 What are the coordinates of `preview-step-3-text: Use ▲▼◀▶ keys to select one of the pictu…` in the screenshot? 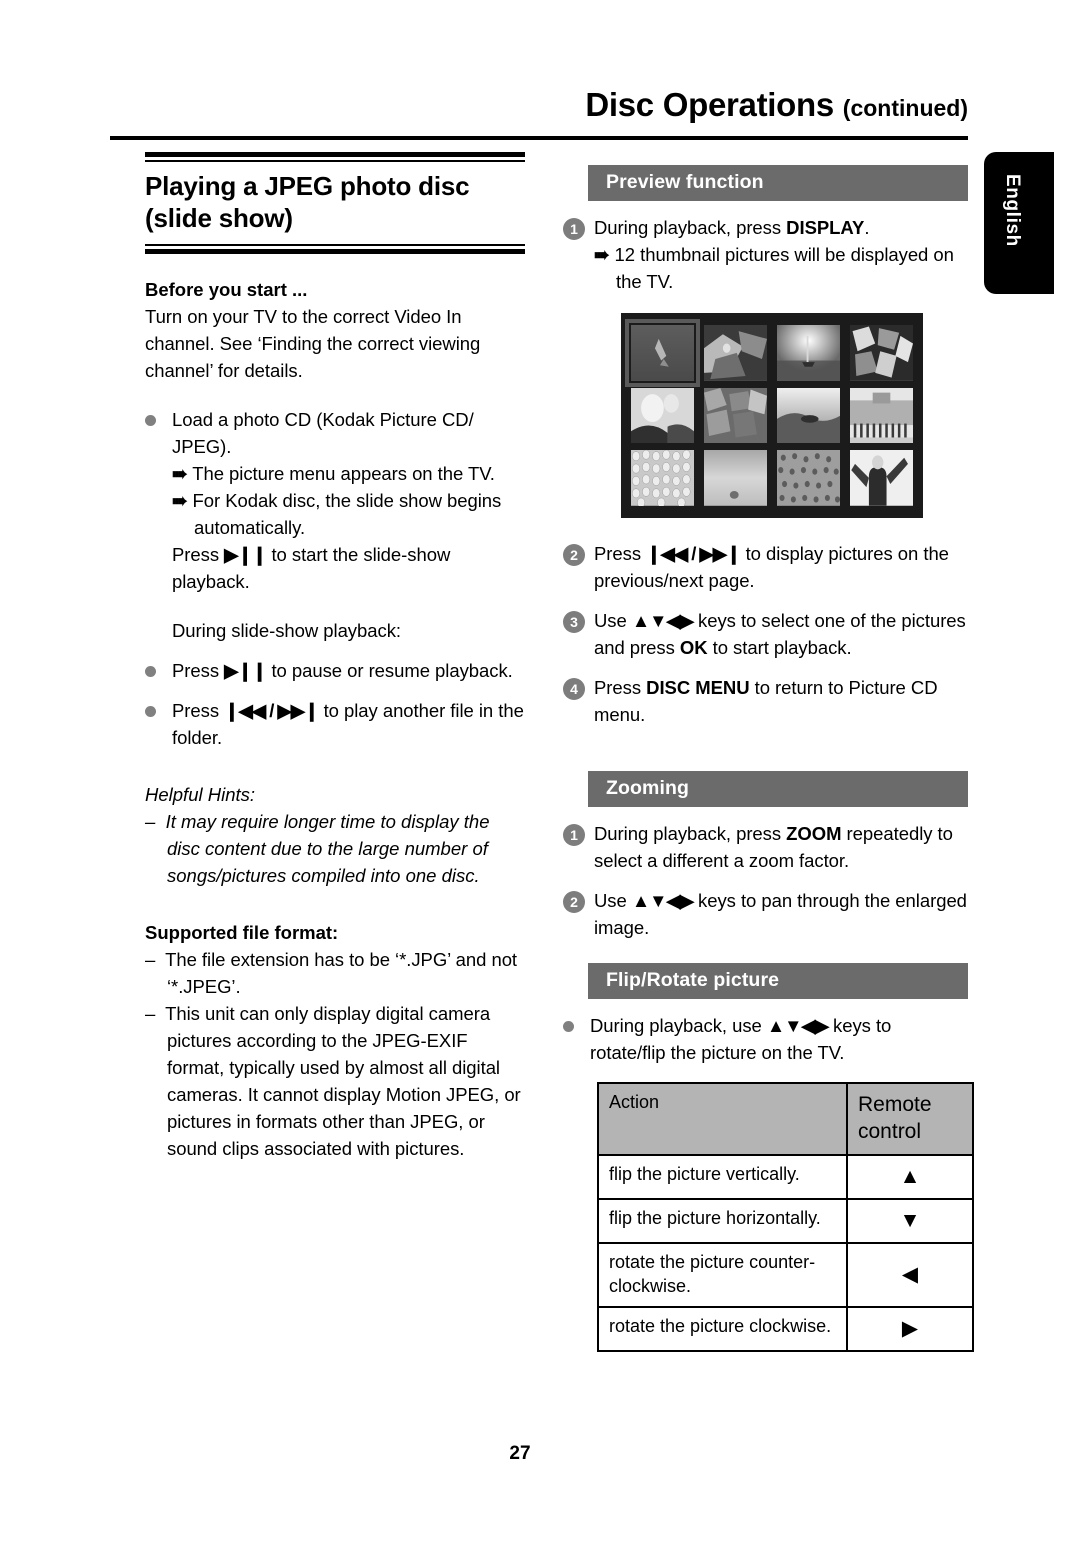 It's located at (781, 634).